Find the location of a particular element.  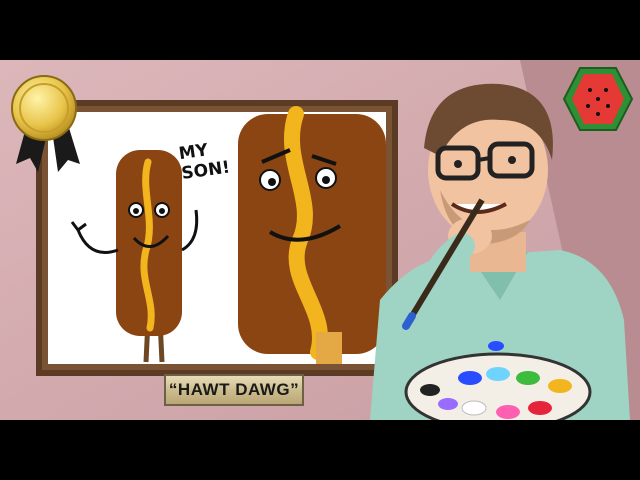

plaque-label: “HAWT DAWG” is located at coordinates (234, 389).